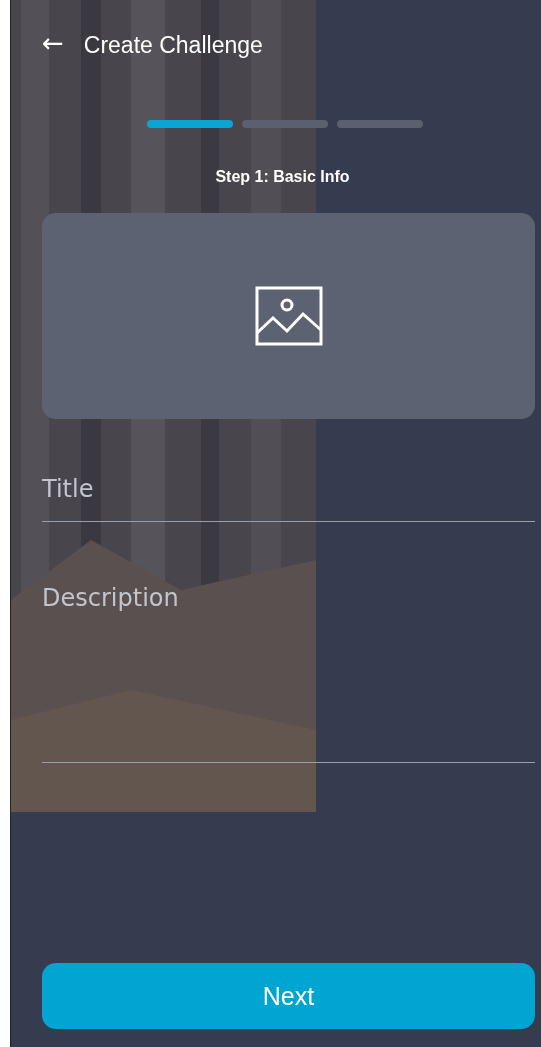 The width and height of the screenshot is (541, 1047). What do you see at coordinates (288, 494) in the screenshot?
I see `title-field: Title` at bounding box center [288, 494].